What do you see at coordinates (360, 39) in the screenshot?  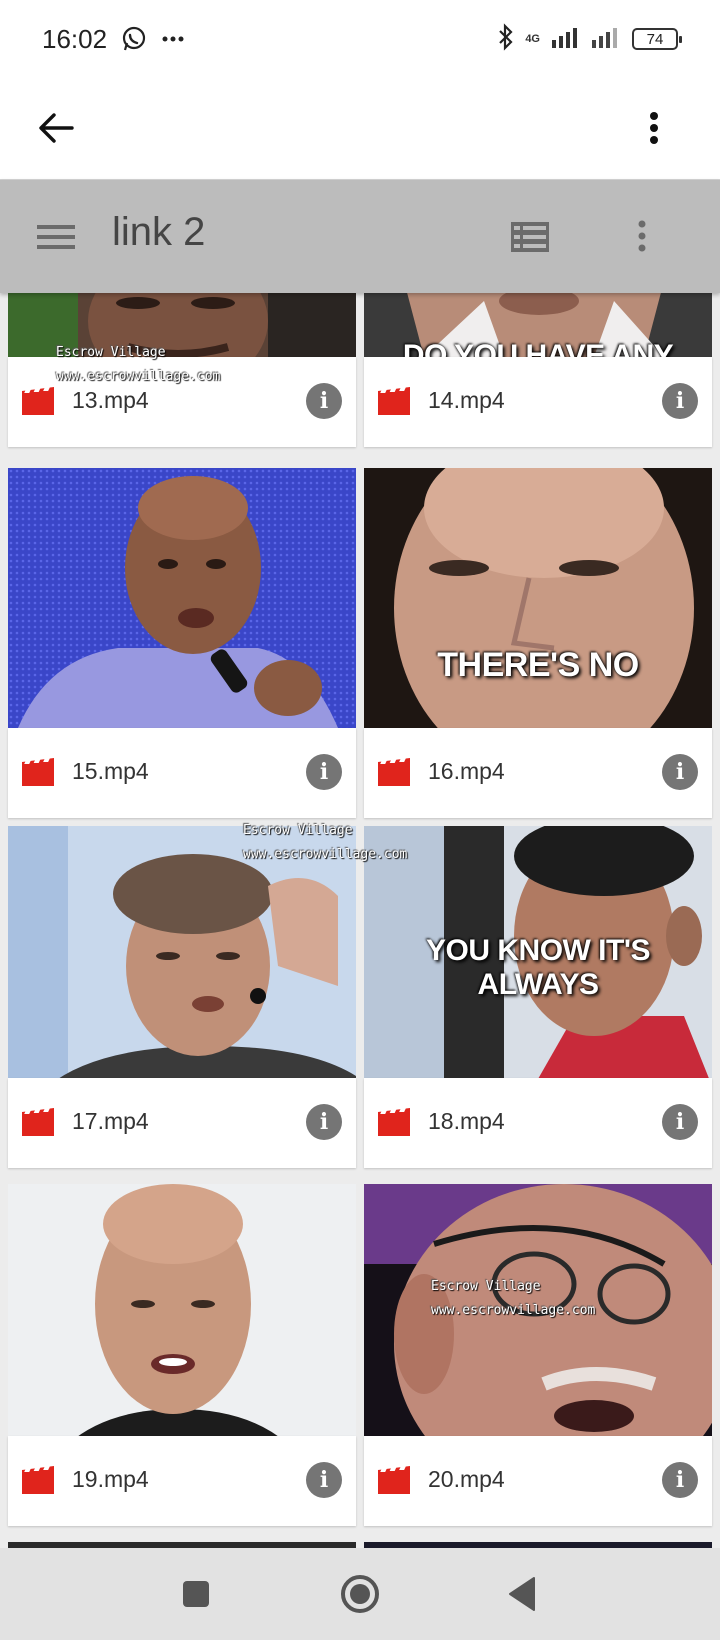 I see `status-bar: 16:02 4G 74` at bounding box center [360, 39].